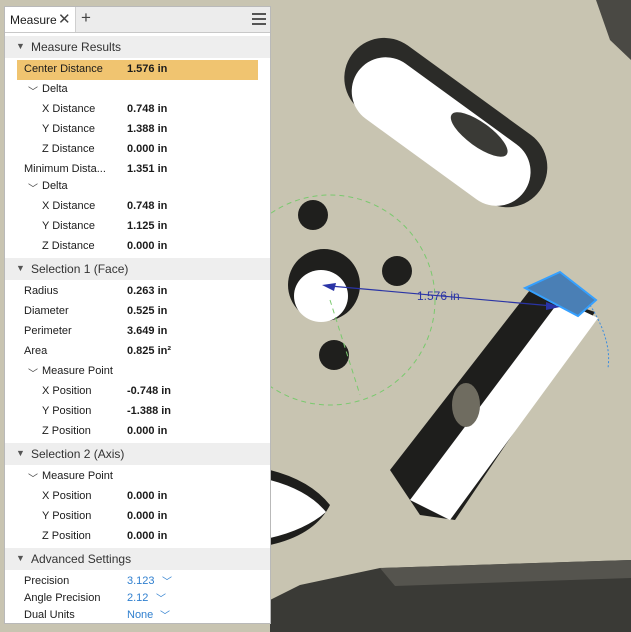 The height and width of the screenshot is (632, 631). I want to click on y-distance-value: 1.125 in, so click(147, 226).